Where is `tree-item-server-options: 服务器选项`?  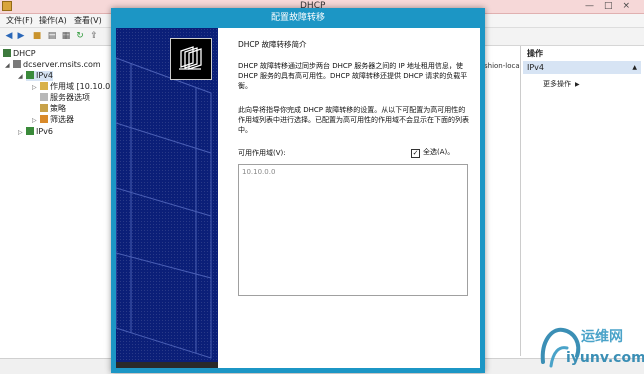
tree-item-server-options: 服务器选项 is located at coordinates (65, 98).